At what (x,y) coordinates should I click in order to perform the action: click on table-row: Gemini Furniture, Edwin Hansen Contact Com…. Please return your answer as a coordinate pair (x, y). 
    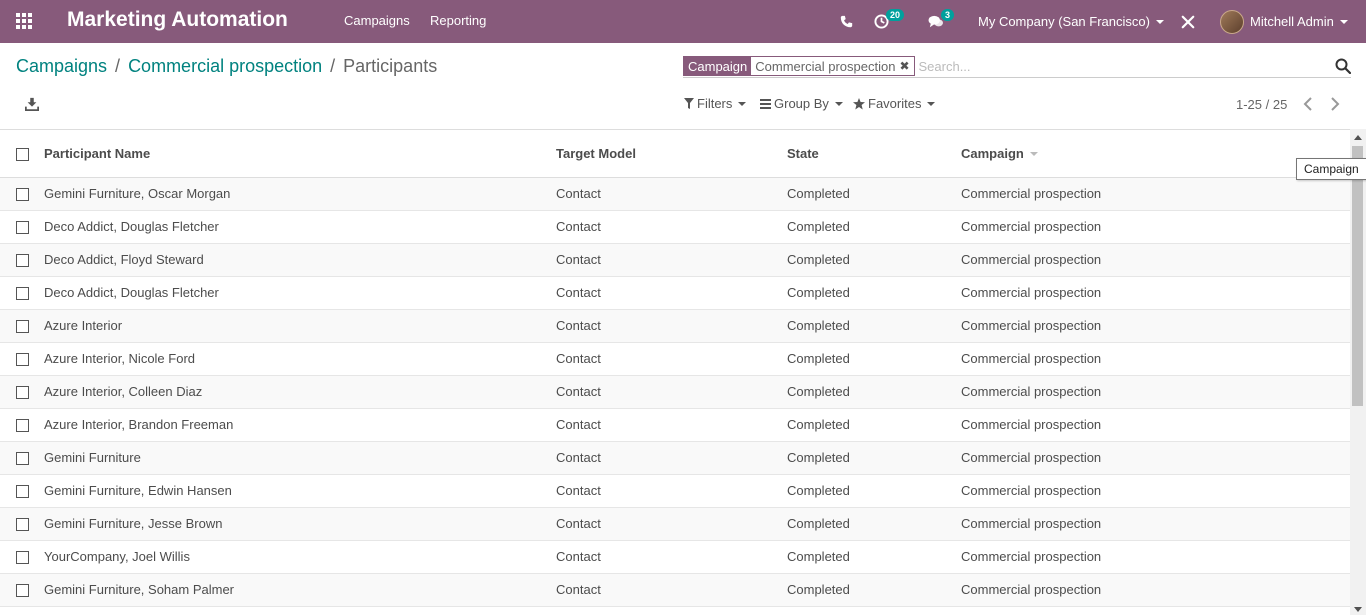
    Looking at the image, I should click on (675, 490).